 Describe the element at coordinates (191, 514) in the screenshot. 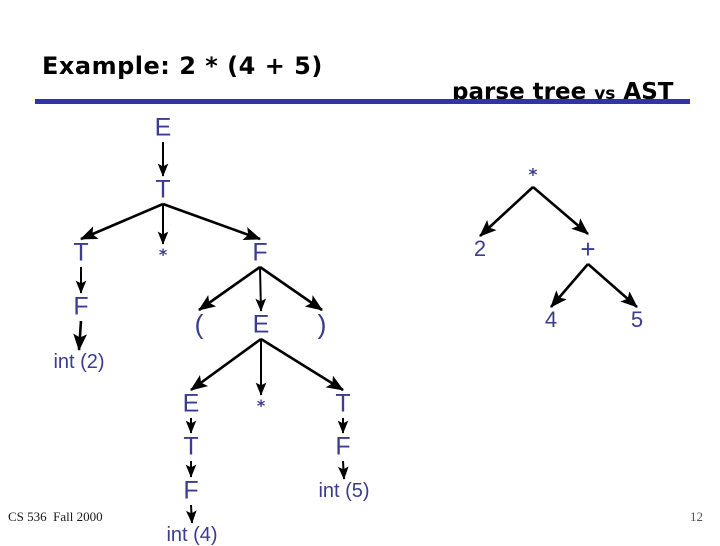

I see `parse-edge-p_F2-to-p_int4` at that location.